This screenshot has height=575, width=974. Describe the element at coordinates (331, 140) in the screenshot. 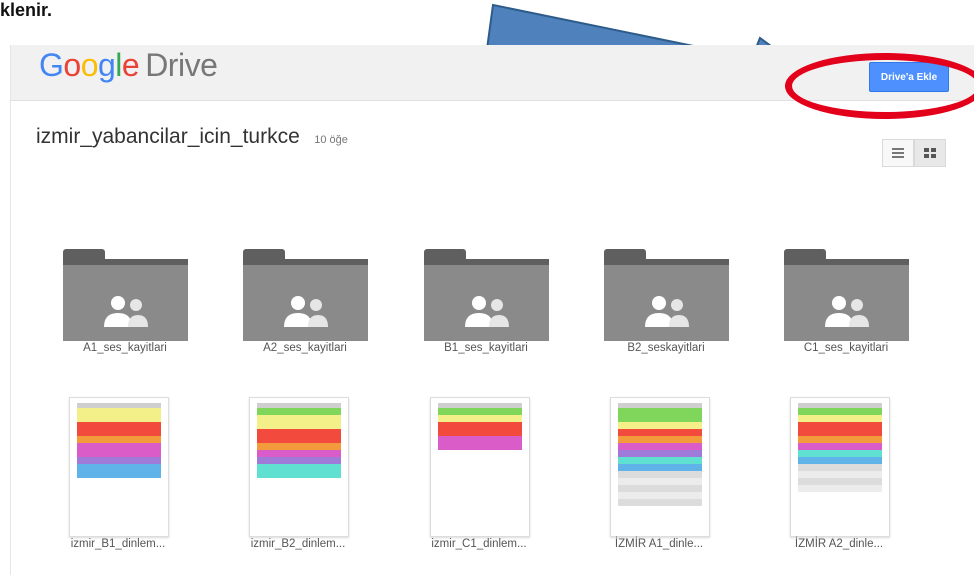

I see `item-count: 10 öğe` at that location.